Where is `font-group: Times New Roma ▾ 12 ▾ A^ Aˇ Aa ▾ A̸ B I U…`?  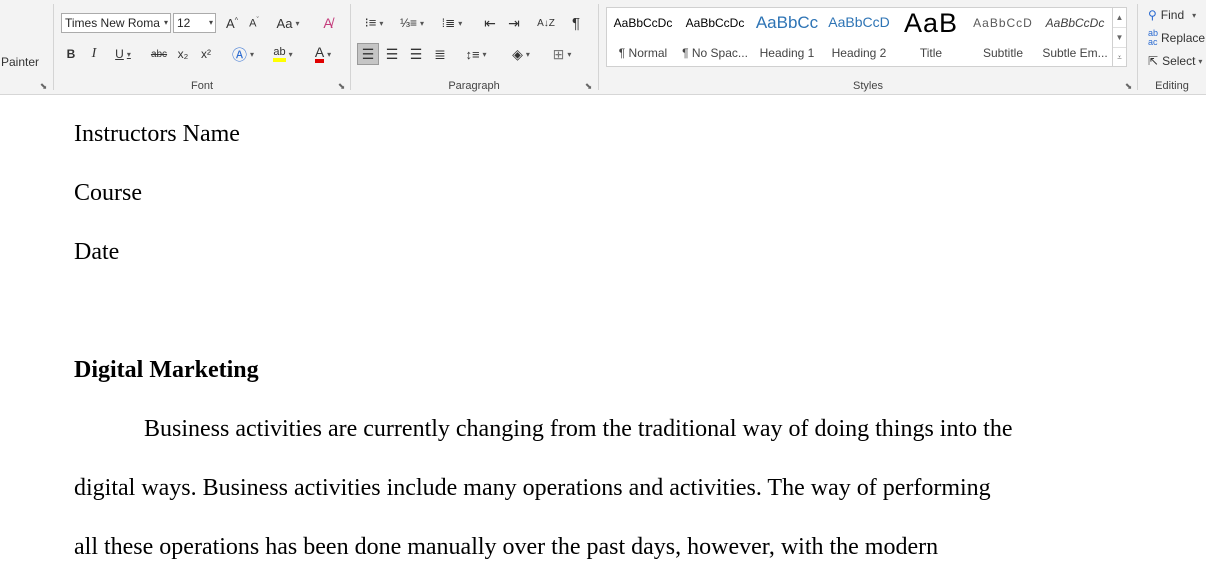
font-group: Times New Roma ▾ 12 ▾ A^ Aˇ Aa ▾ A̸ B I U… is located at coordinates (202, 47).